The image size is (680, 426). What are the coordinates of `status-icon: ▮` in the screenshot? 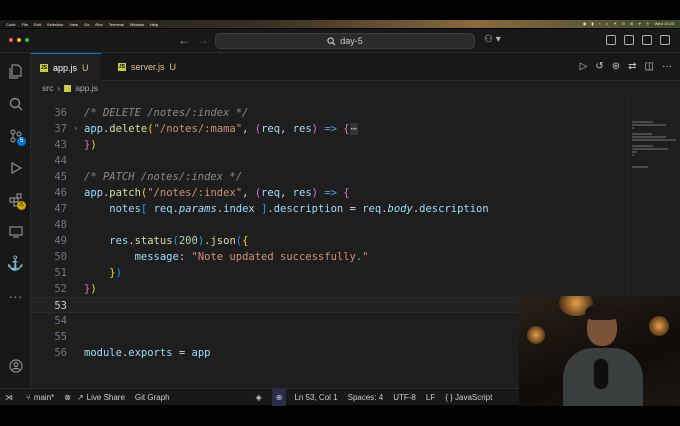 It's located at (592, 24).